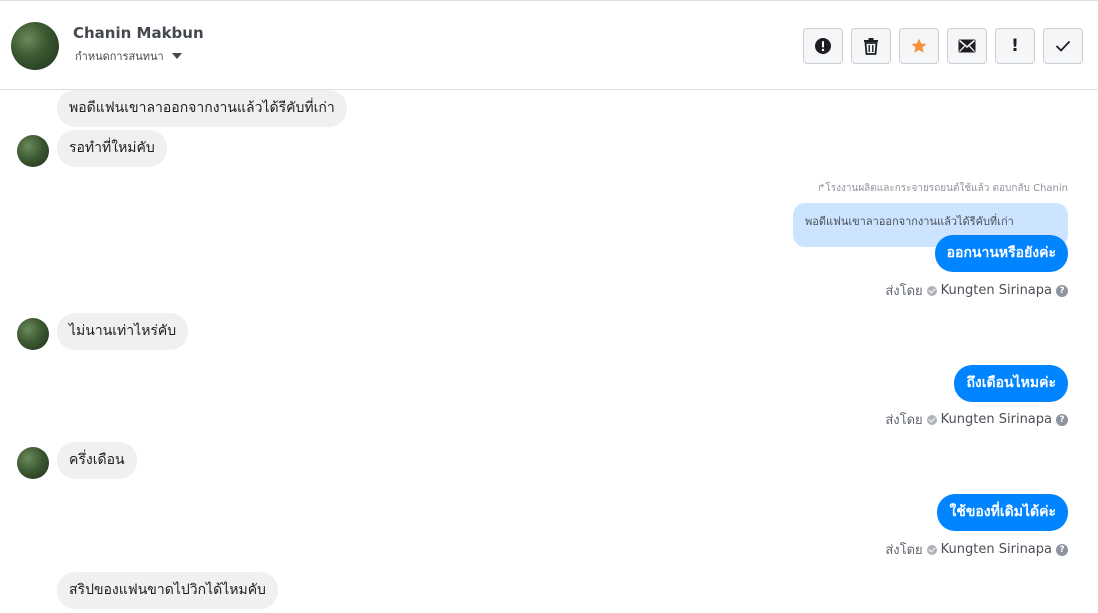 This screenshot has width=1098, height=613. I want to click on outgoing-message: ถึงเดือนไหมค่ะ, so click(1011, 383).